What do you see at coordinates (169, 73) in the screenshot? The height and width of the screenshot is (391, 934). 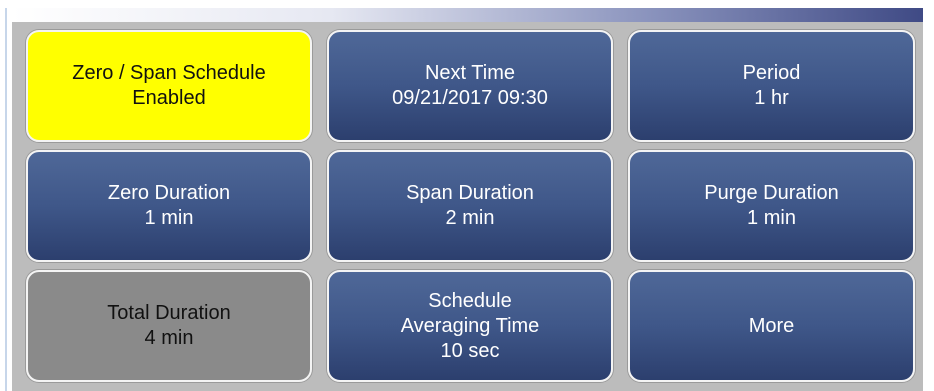 I see `zero-span-schedule-label: Zero / Span Schedule` at bounding box center [169, 73].